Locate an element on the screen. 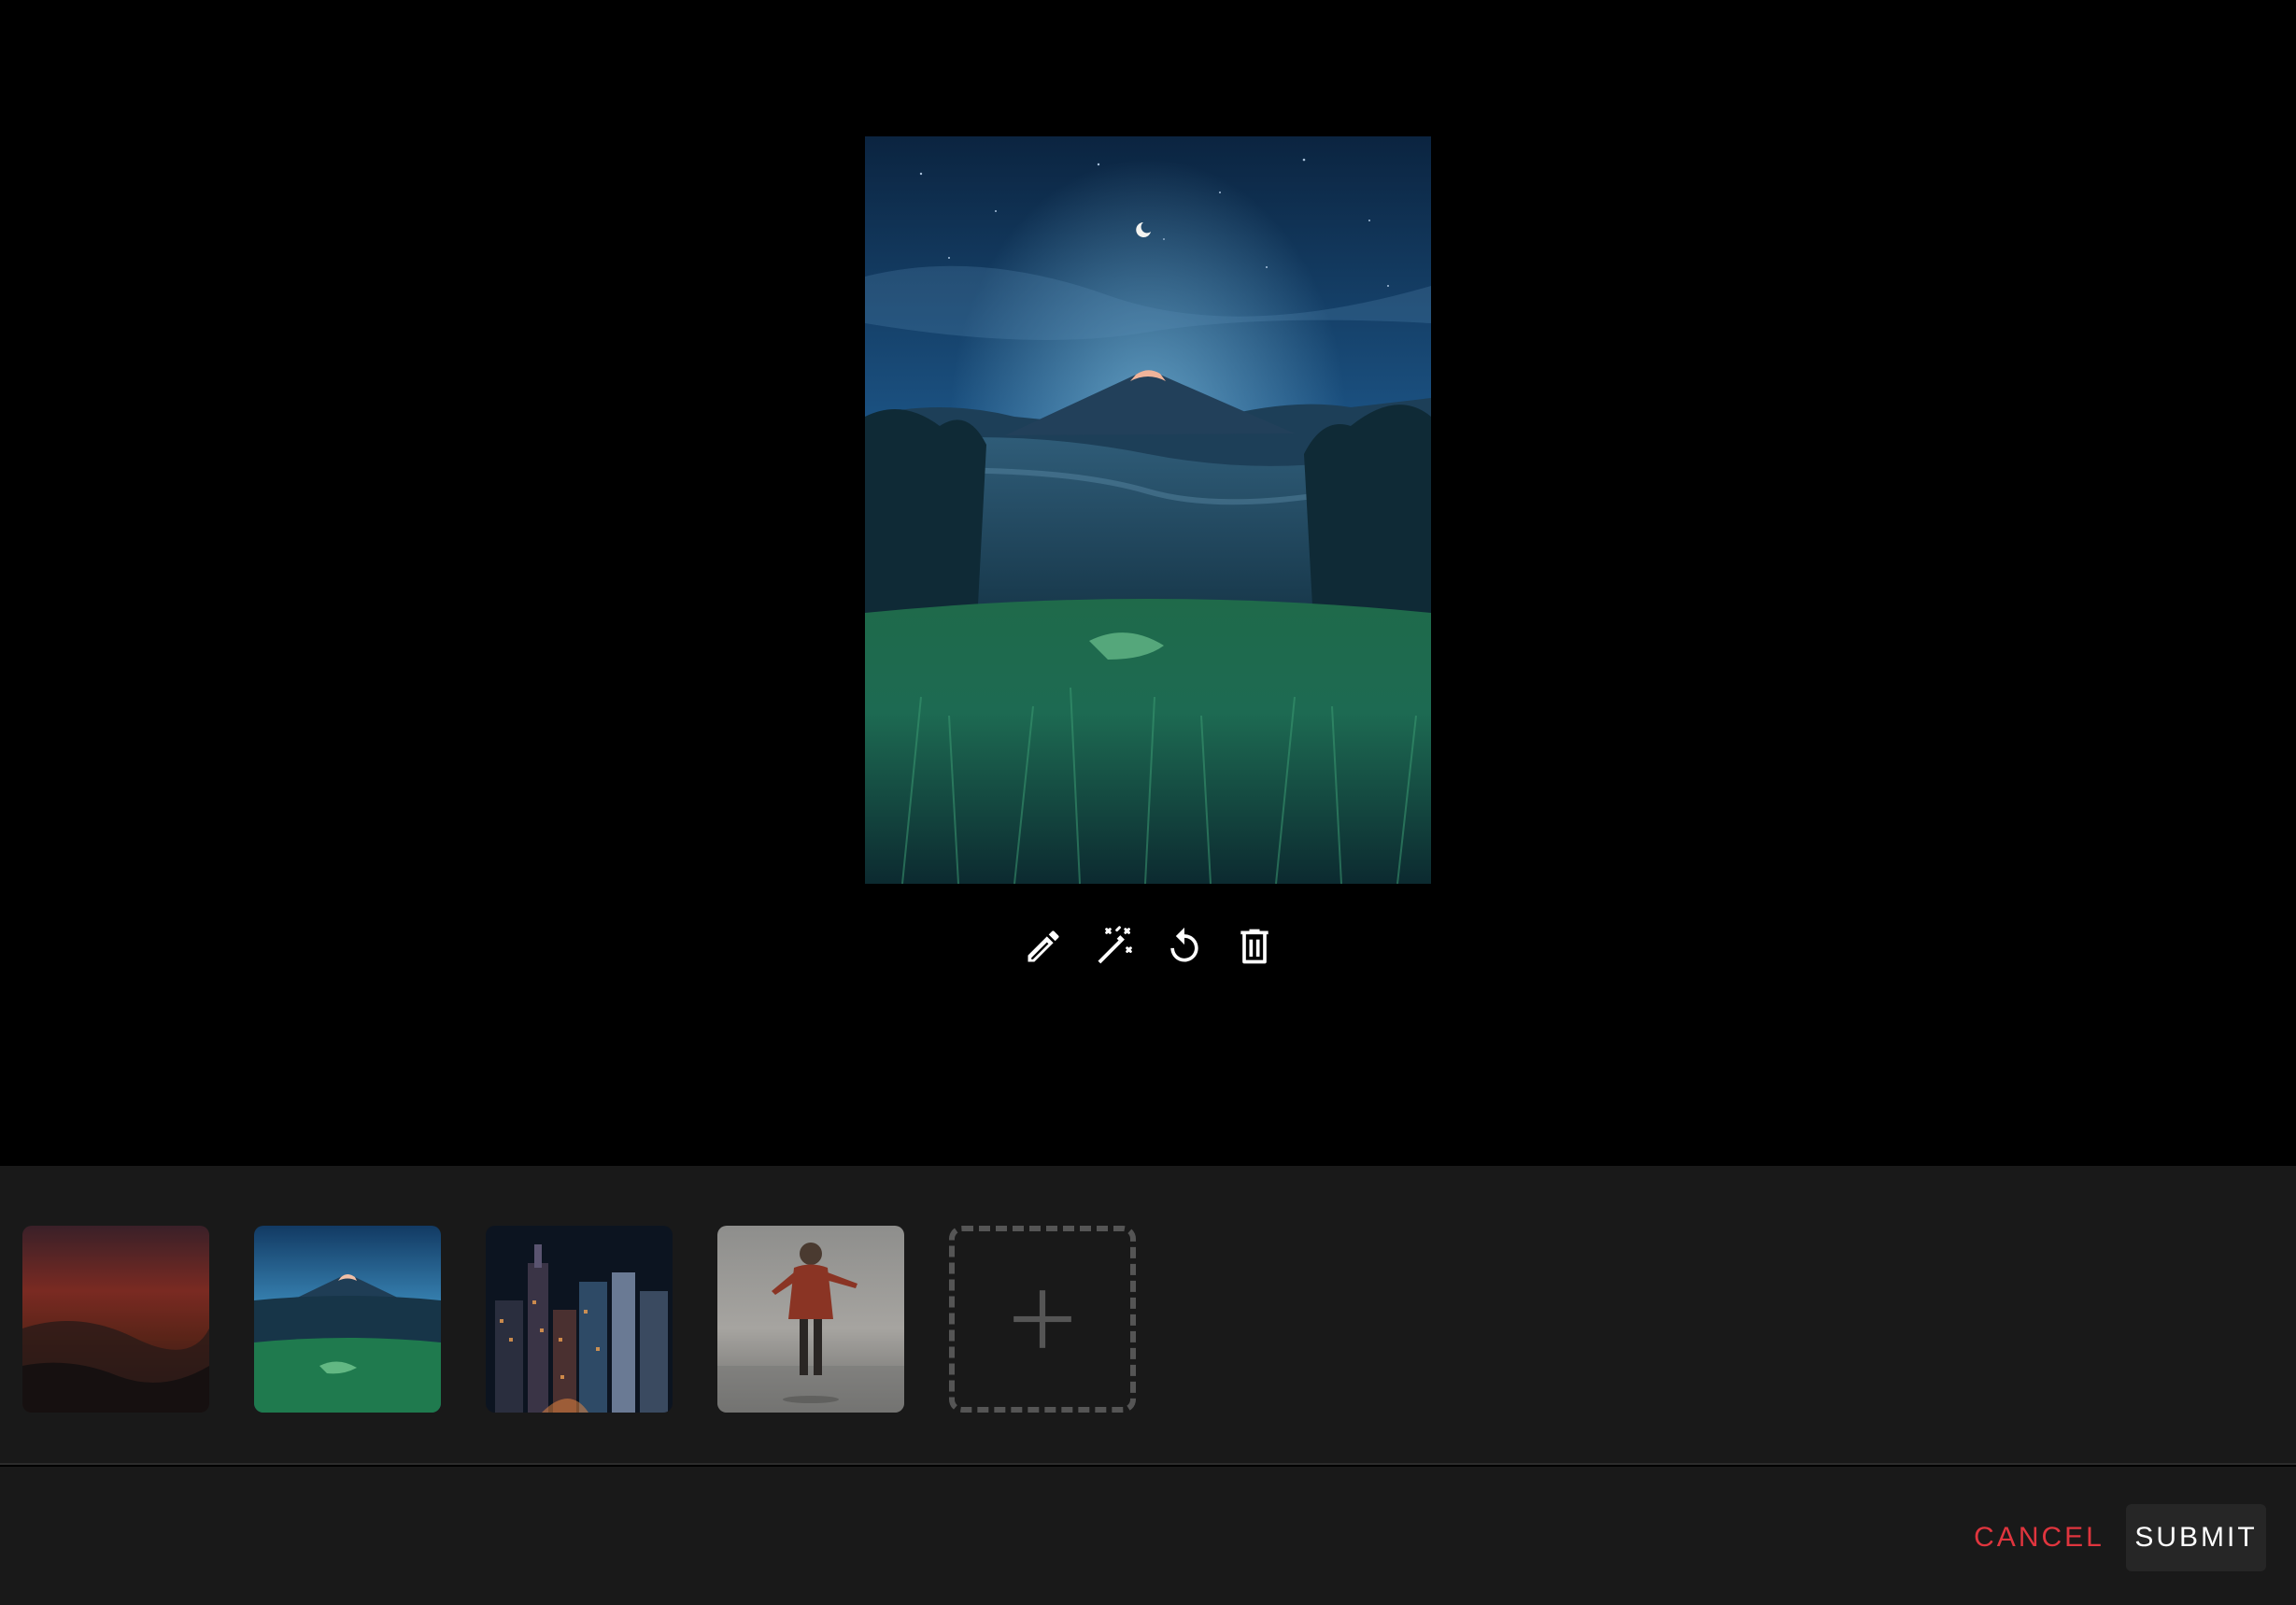 This screenshot has width=2296, height=1605. city-skyline-night-illustration is located at coordinates (579, 1319).